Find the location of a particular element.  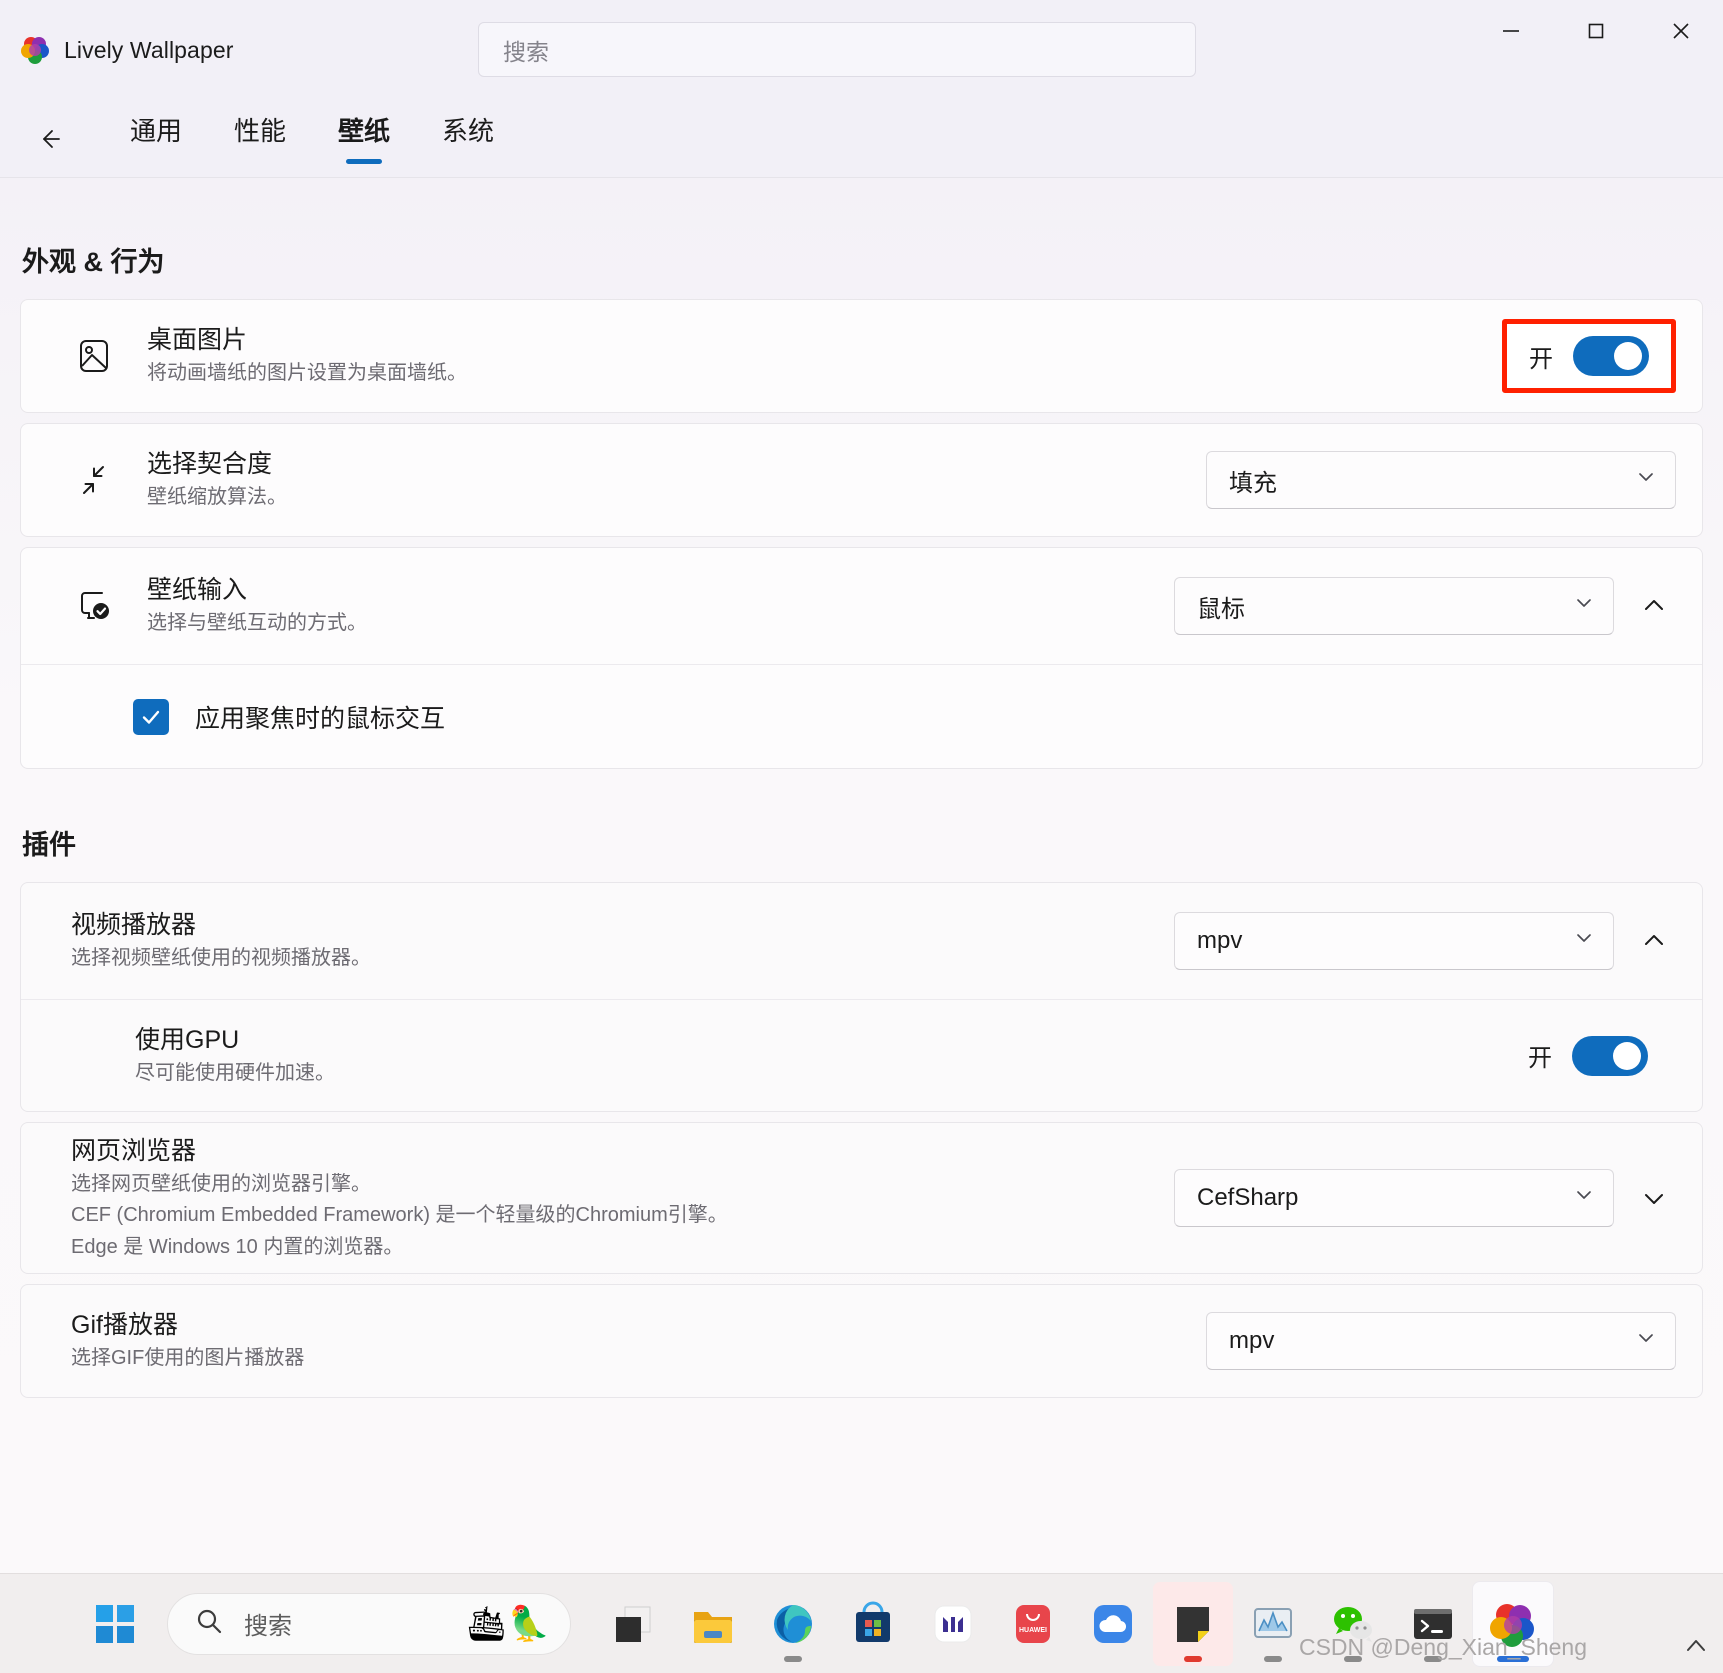

tab-performance: 性能 is located at coordinates (260, 138).